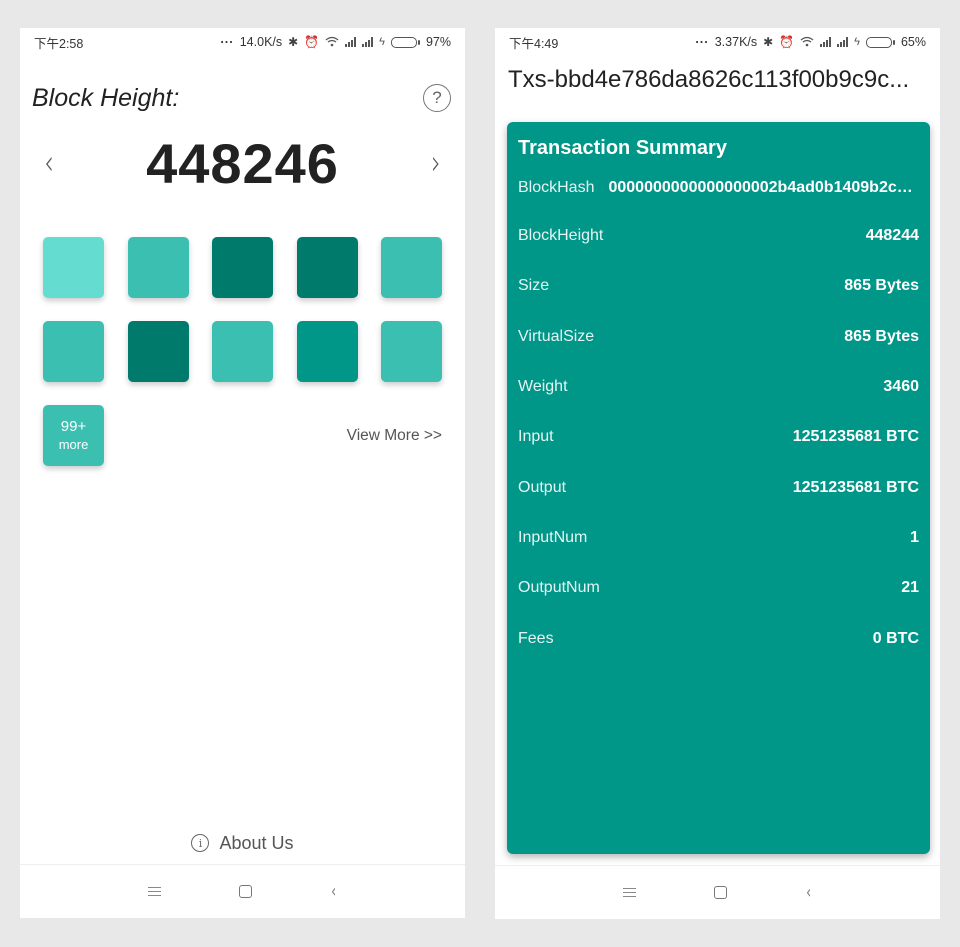  Describe the element at coordinates (561, 236) in the screenshot. I see `field-label: BlockHeight` at that location.